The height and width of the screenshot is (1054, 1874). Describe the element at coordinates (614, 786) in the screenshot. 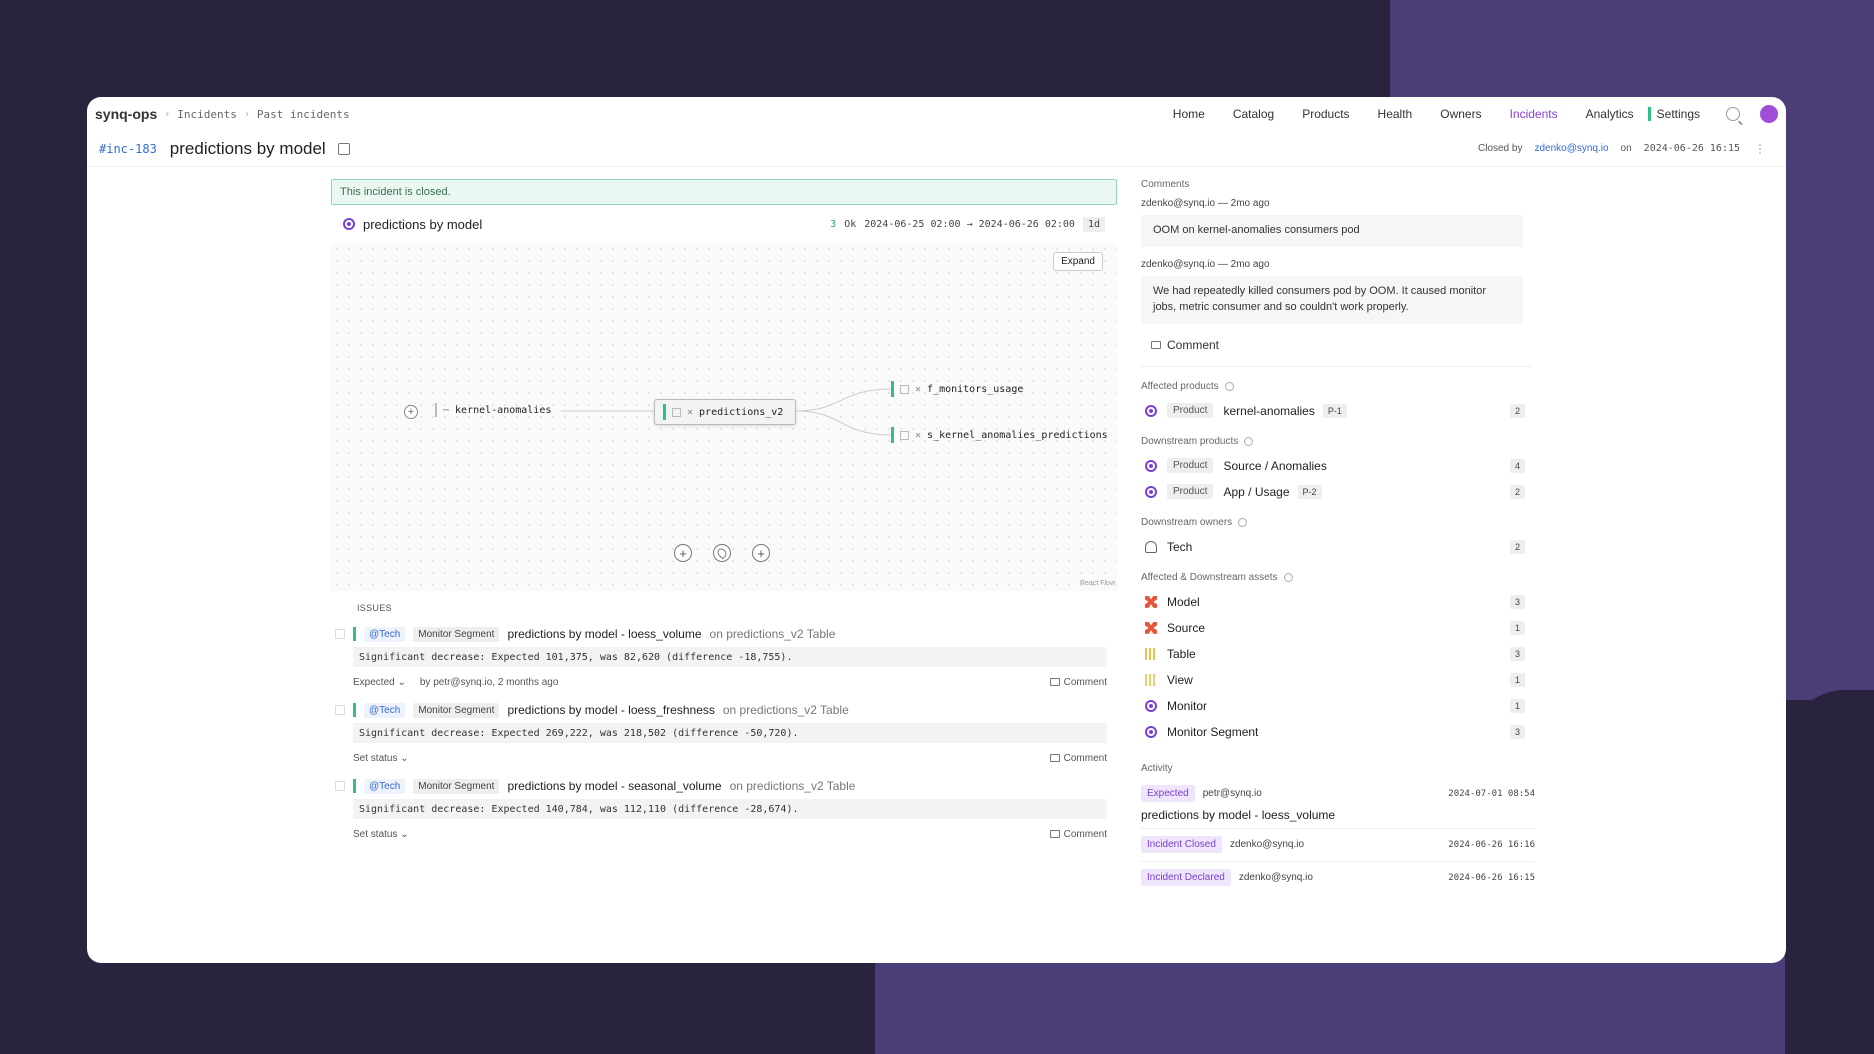

I see `issue-title: predictions by model - seasonal_volume` at that location.